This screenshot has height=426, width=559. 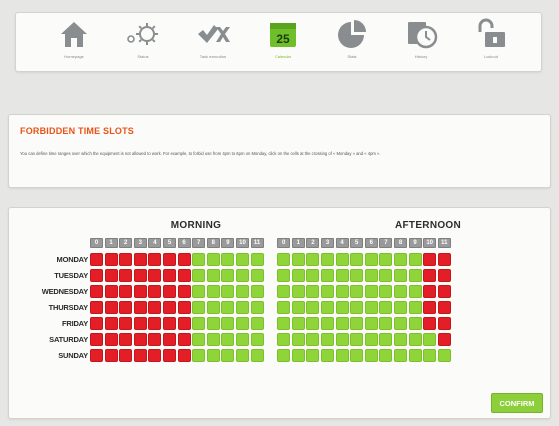 What do you see at coordinates (213, 43) in the screenshot?
I see `nav-item-task-execution: Task execution` at bounding box center [213, 43].